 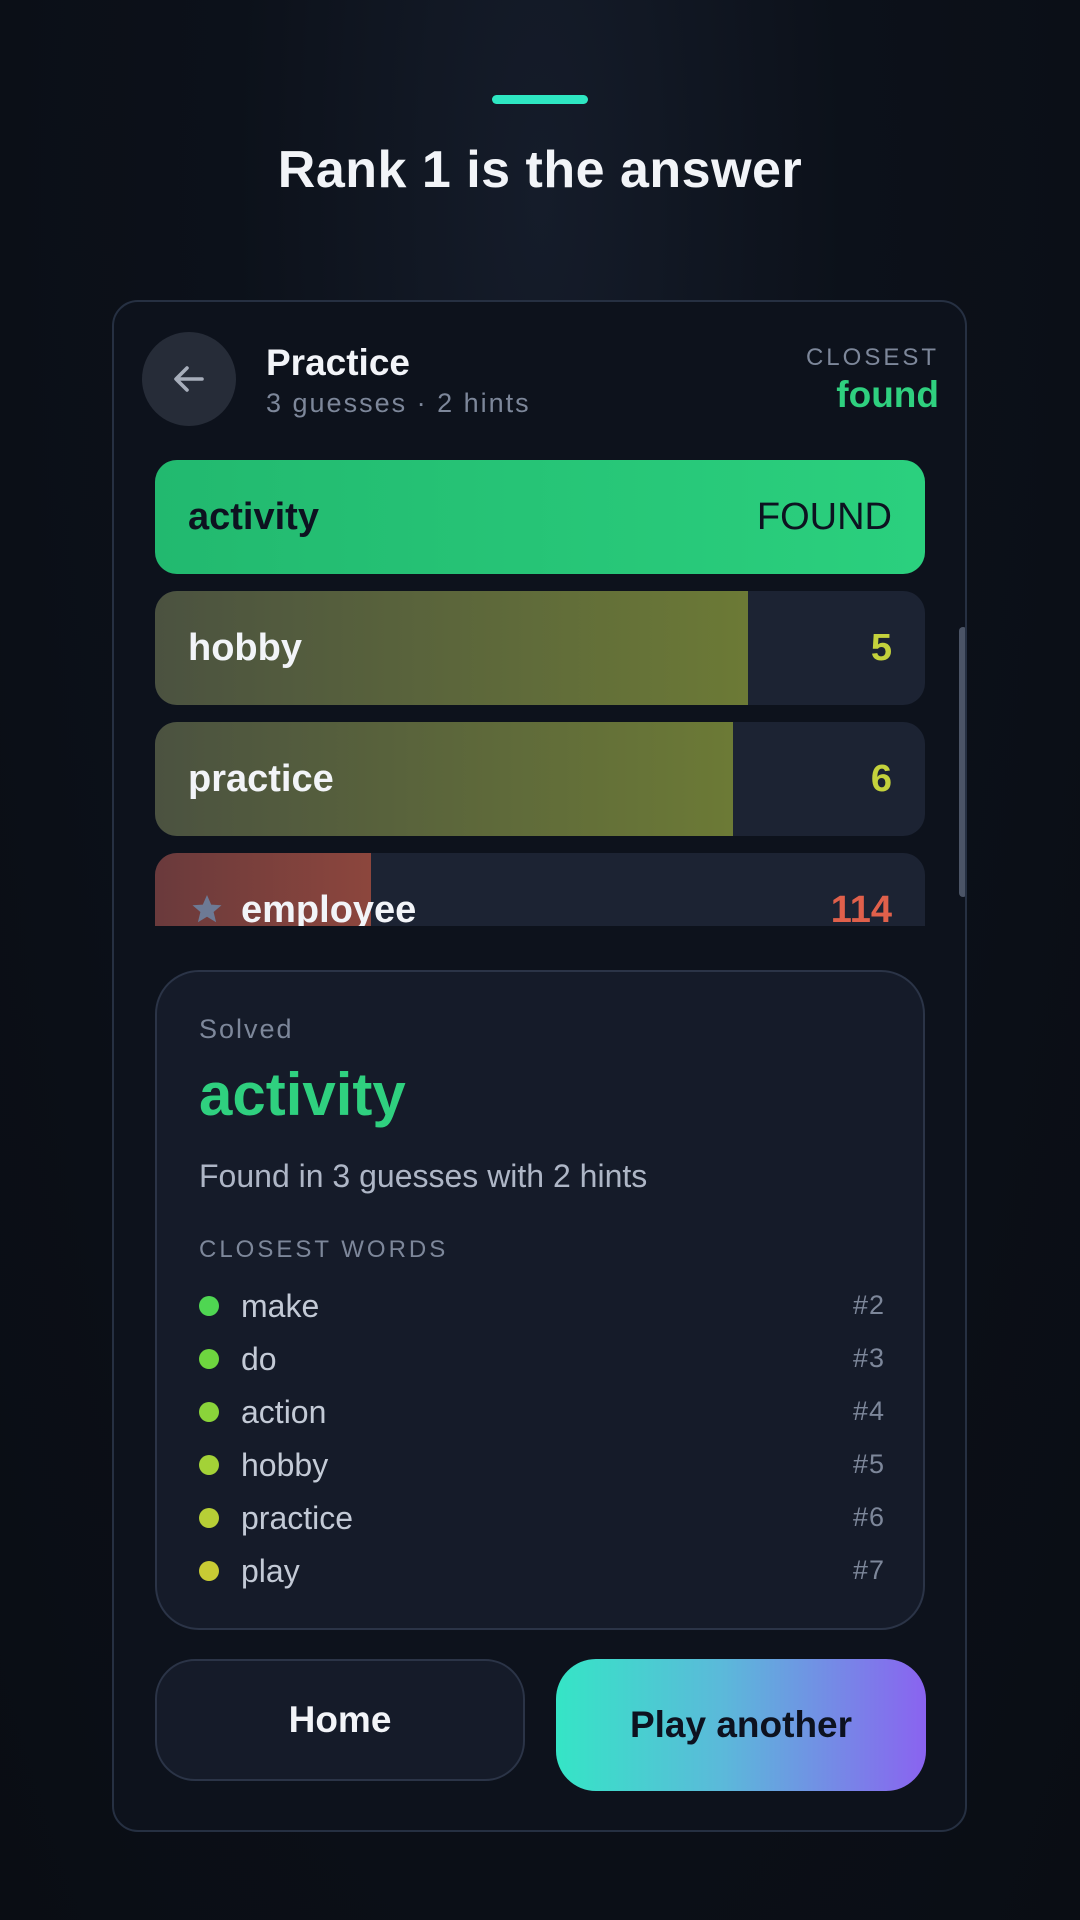 I want to click on play-another-button: Play another, so click(x=741, y=1725).